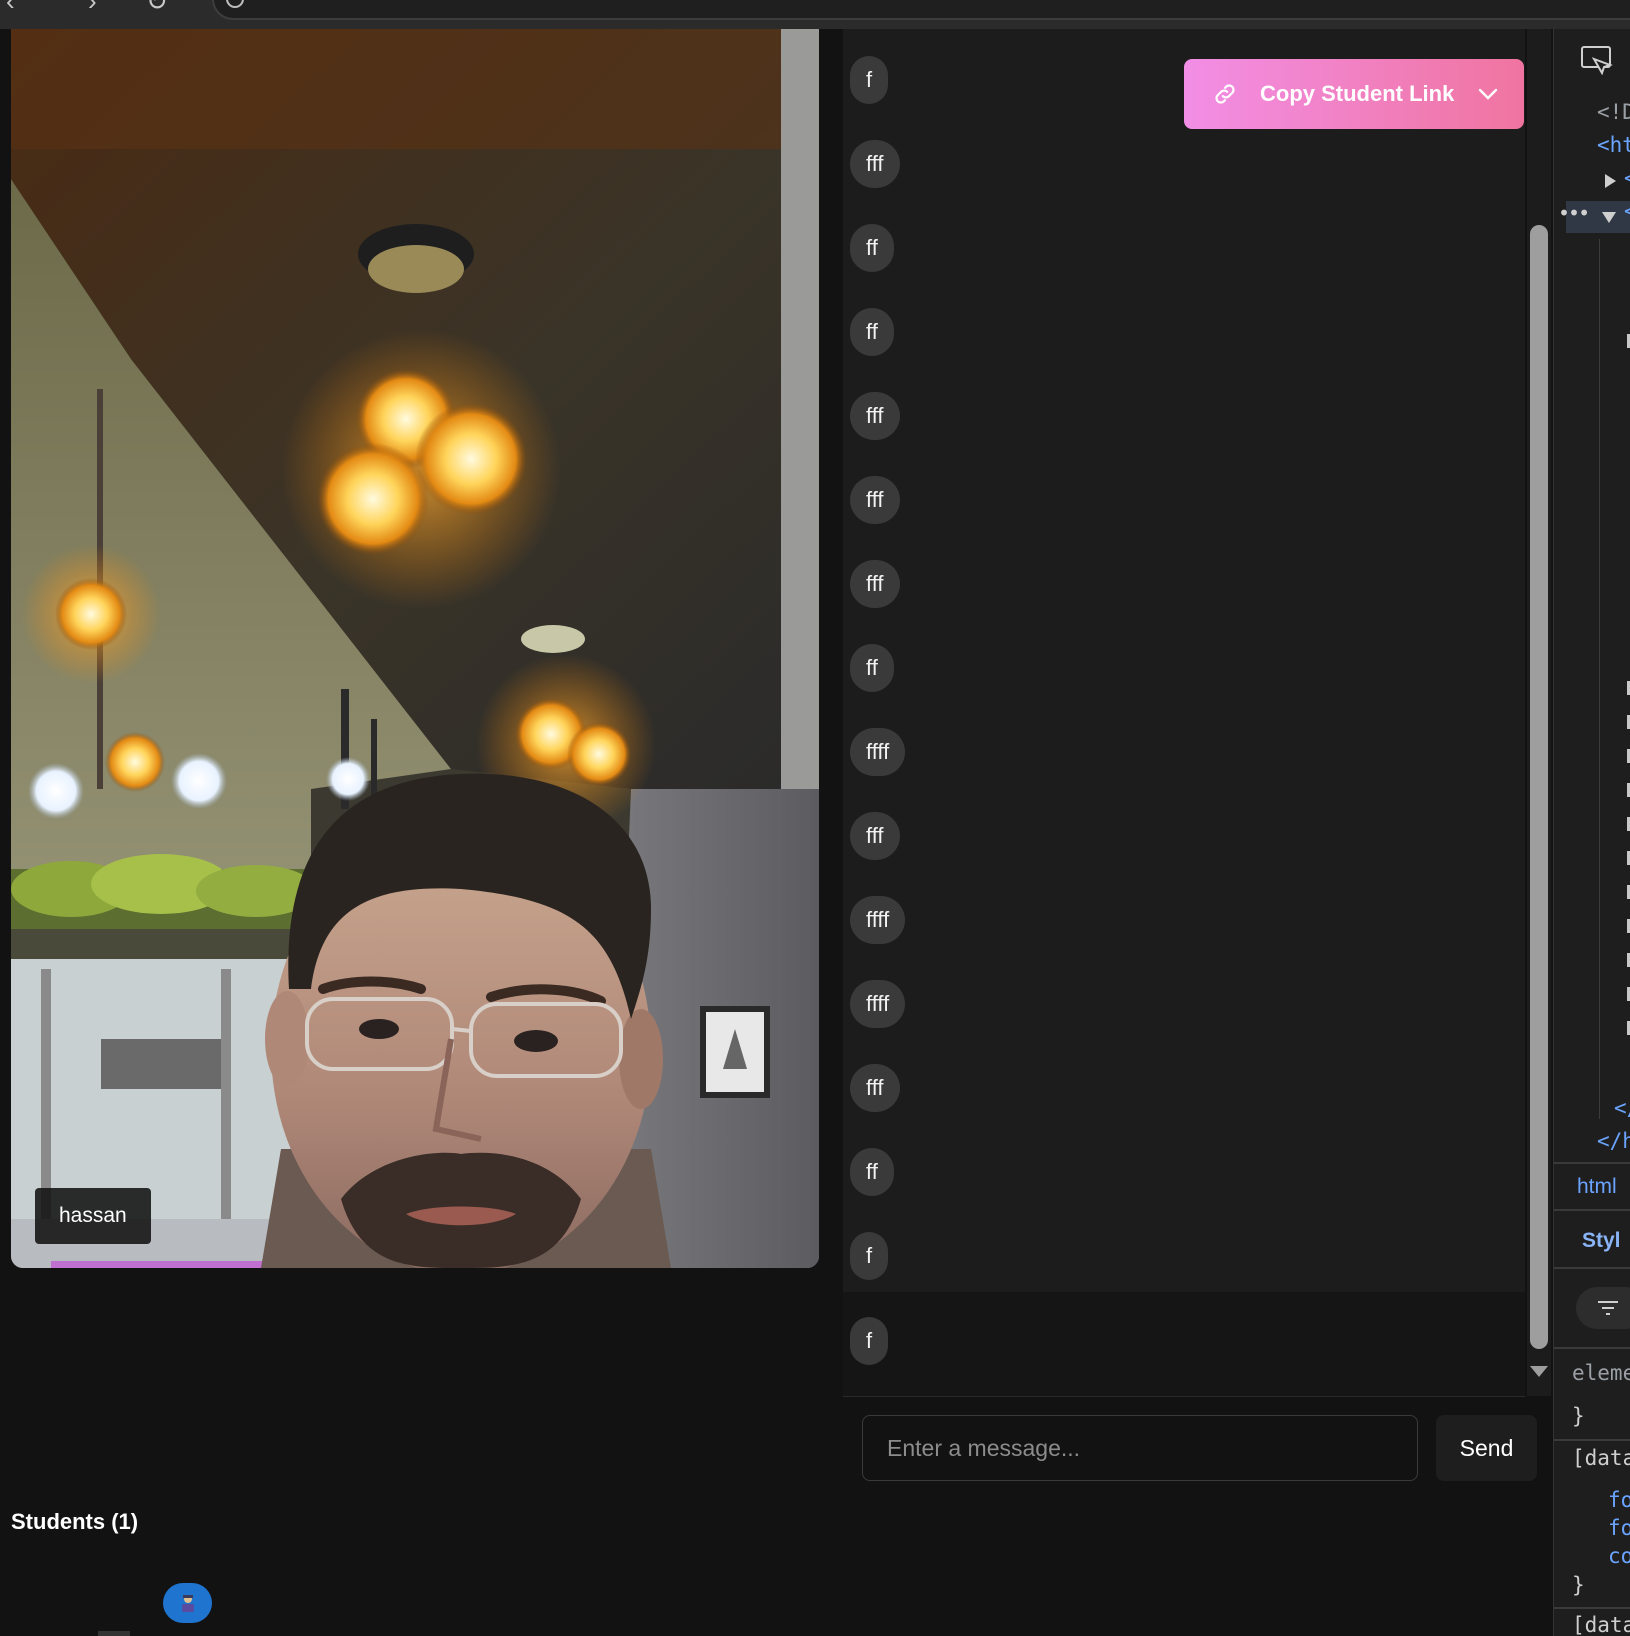 This screenshot has width=1630, height=1636. What do you see at coordinates (235, 4) in the screenshot?
I see `site-info-icon` at bounding box center [235, 4].